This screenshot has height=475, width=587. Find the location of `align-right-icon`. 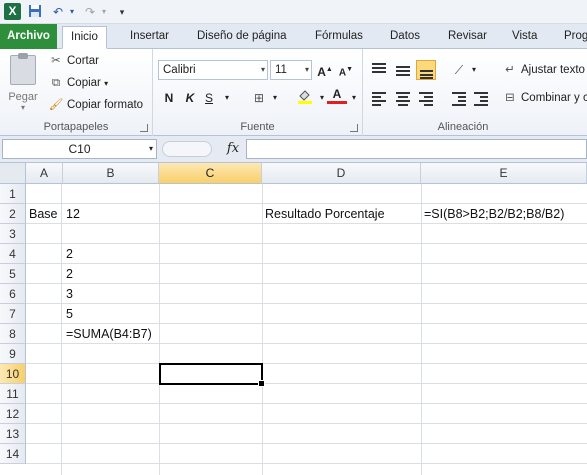

align-right-icon is located at coordinates (426, 98).